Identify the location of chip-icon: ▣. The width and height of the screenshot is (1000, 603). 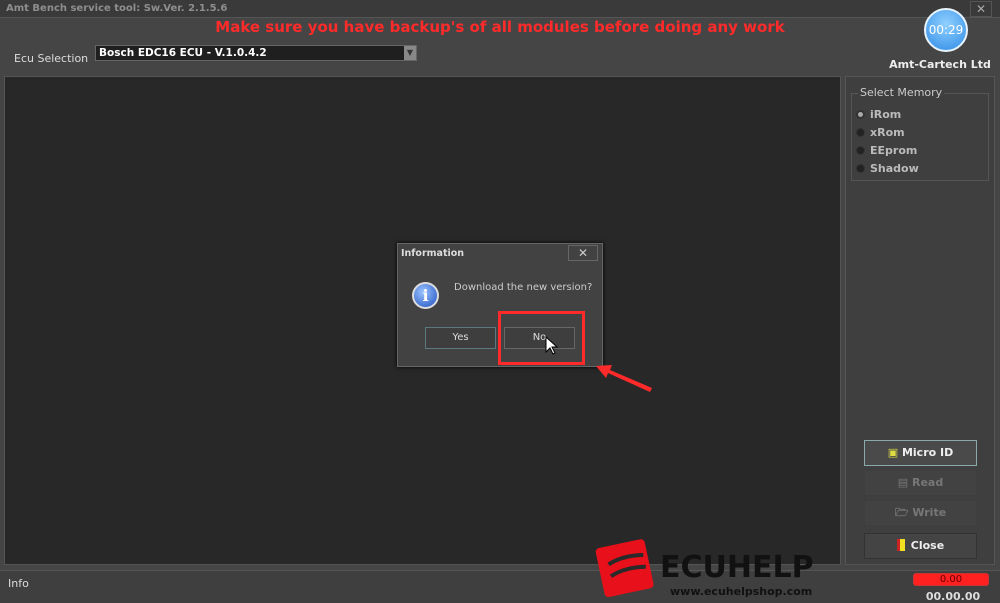
(894, 452).